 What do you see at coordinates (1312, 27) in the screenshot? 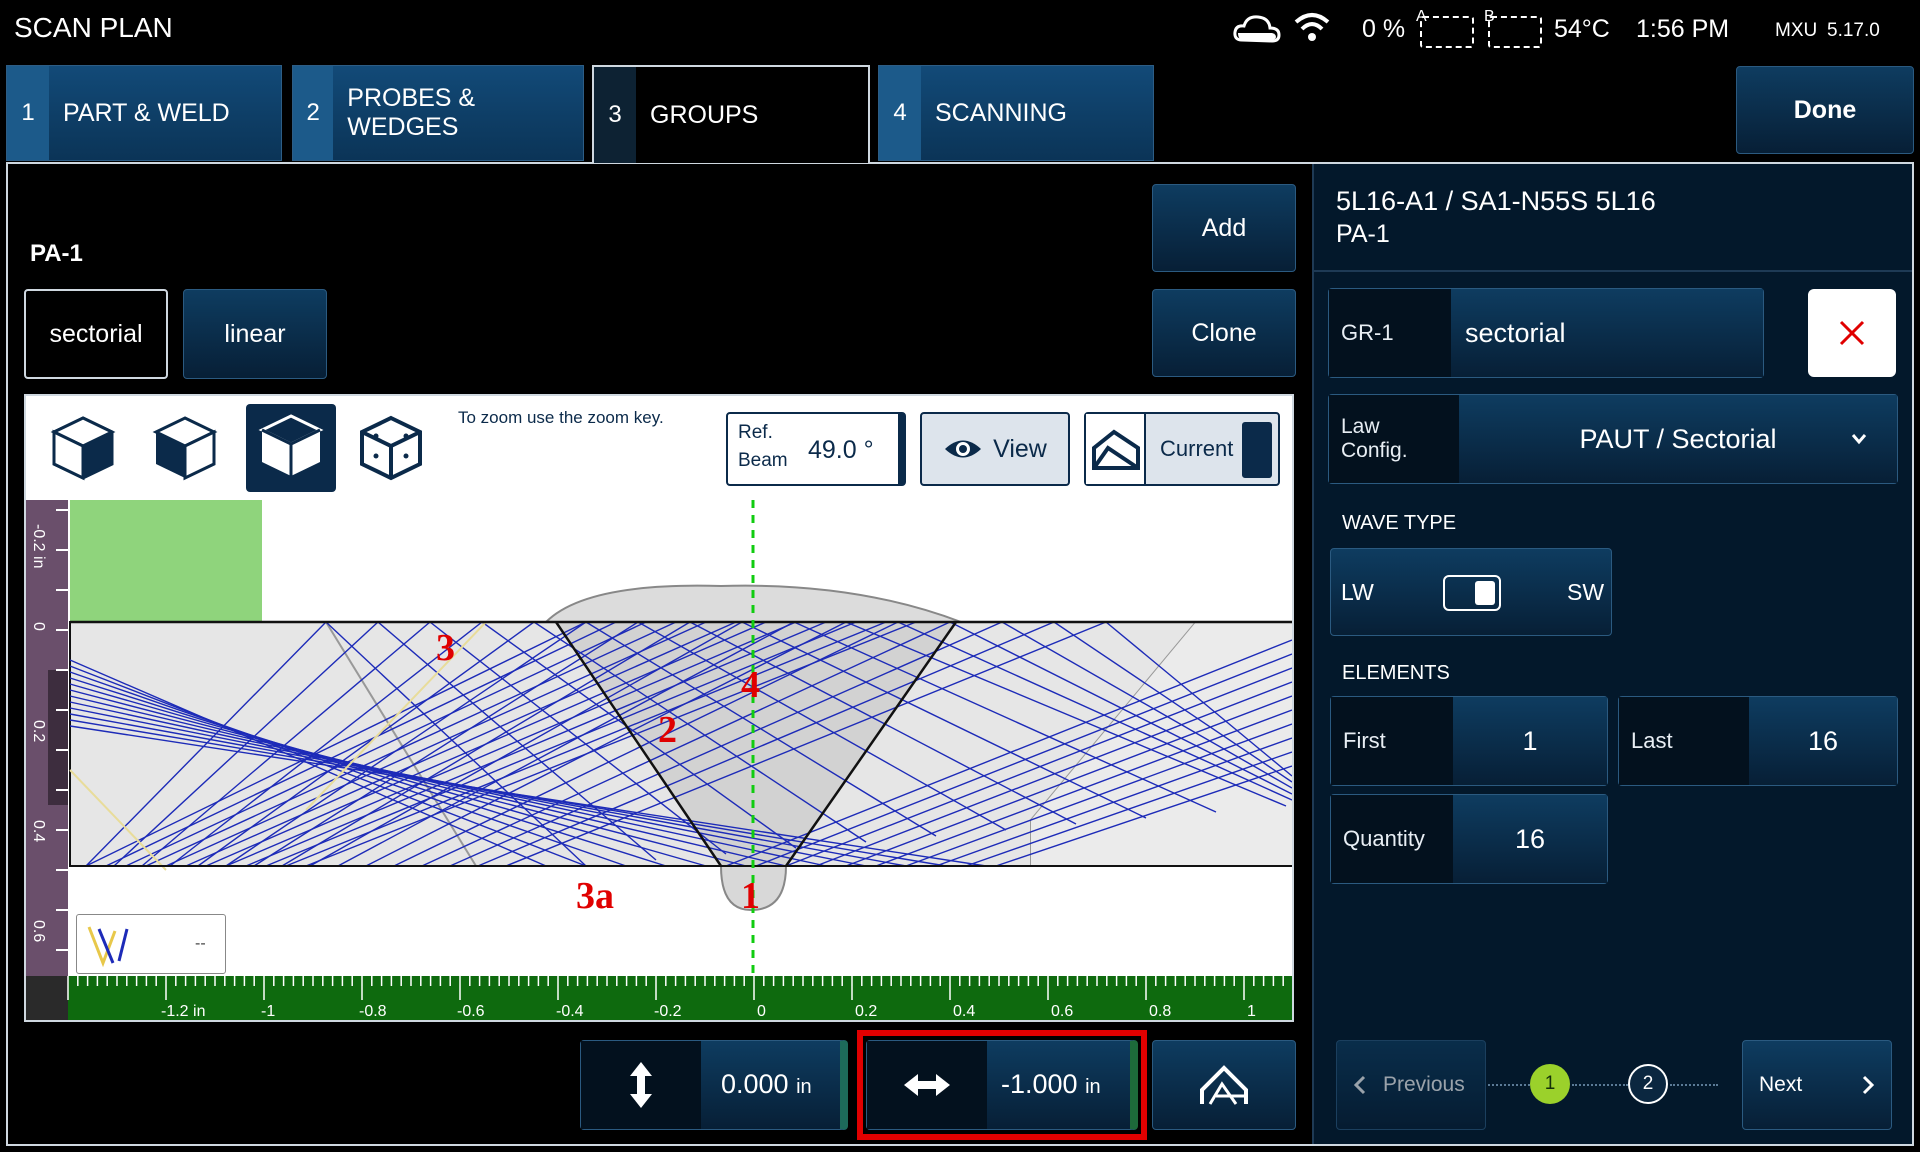
I see `wifi-icon` at bounding box center [1312, 27].